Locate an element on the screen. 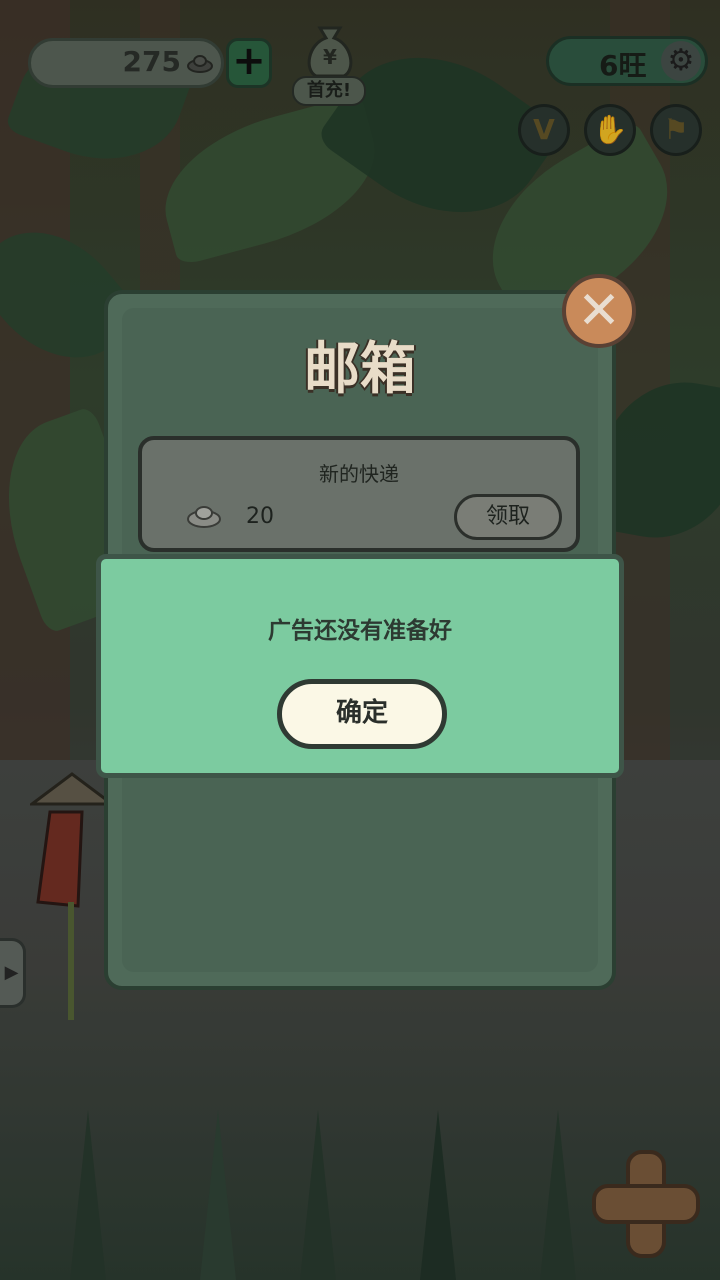 The image size is (720, 1280). alert-dialog: 广告还没有准备好 确定 is located at coordinates (360, 666).